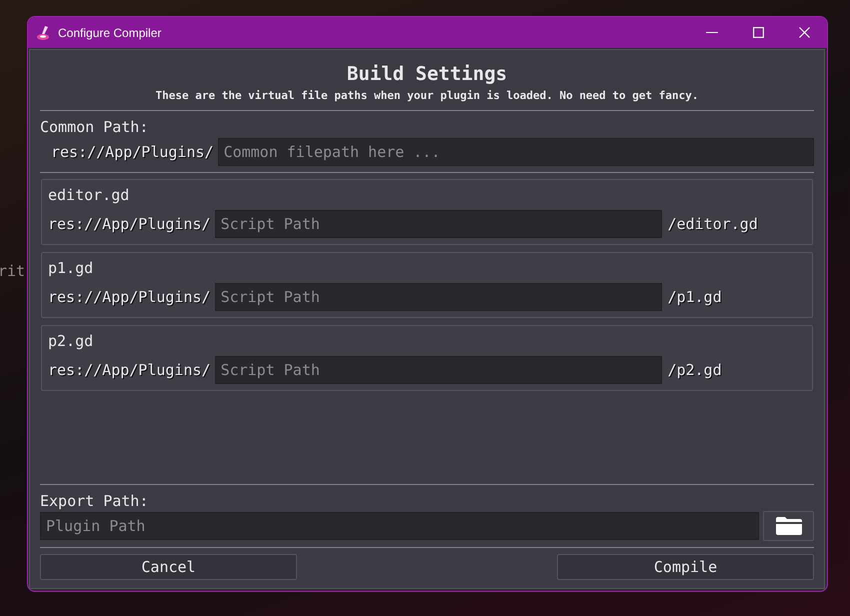 The image size is (850, 616). What do you see at coordinates (95, 501) in the screenshot?
I see `section-label: Export Path:` at bounding box center [95, 501].